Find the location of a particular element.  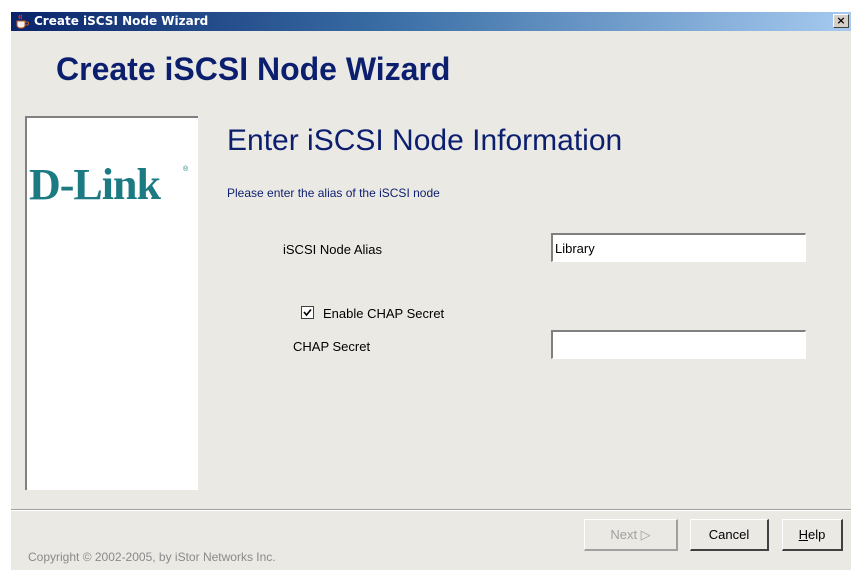

close-icon: × is located at coordinates (841, 20).